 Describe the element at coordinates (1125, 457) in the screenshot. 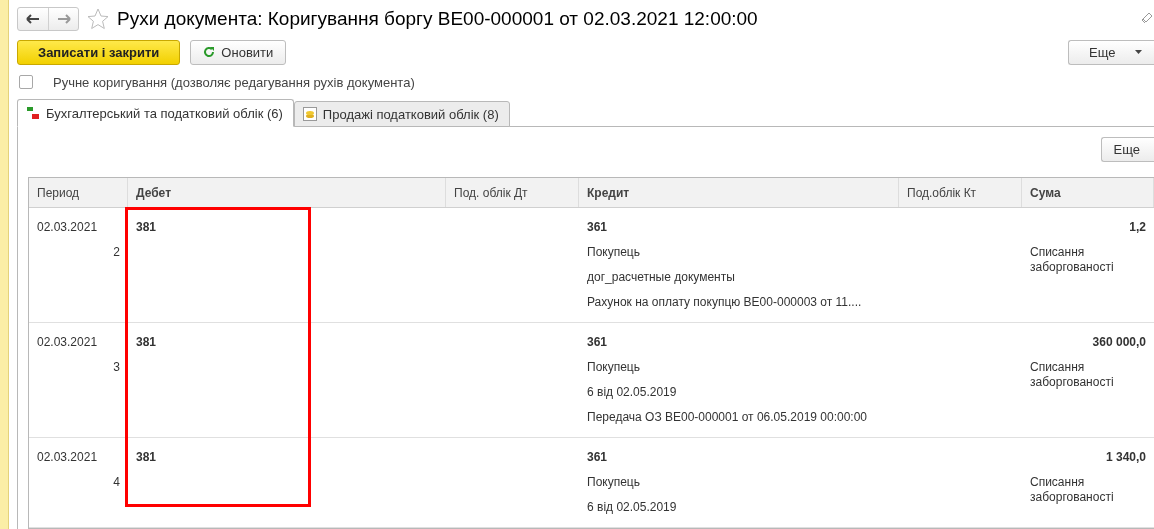

I see `amount-cell-text: 1 340,0` at that location.